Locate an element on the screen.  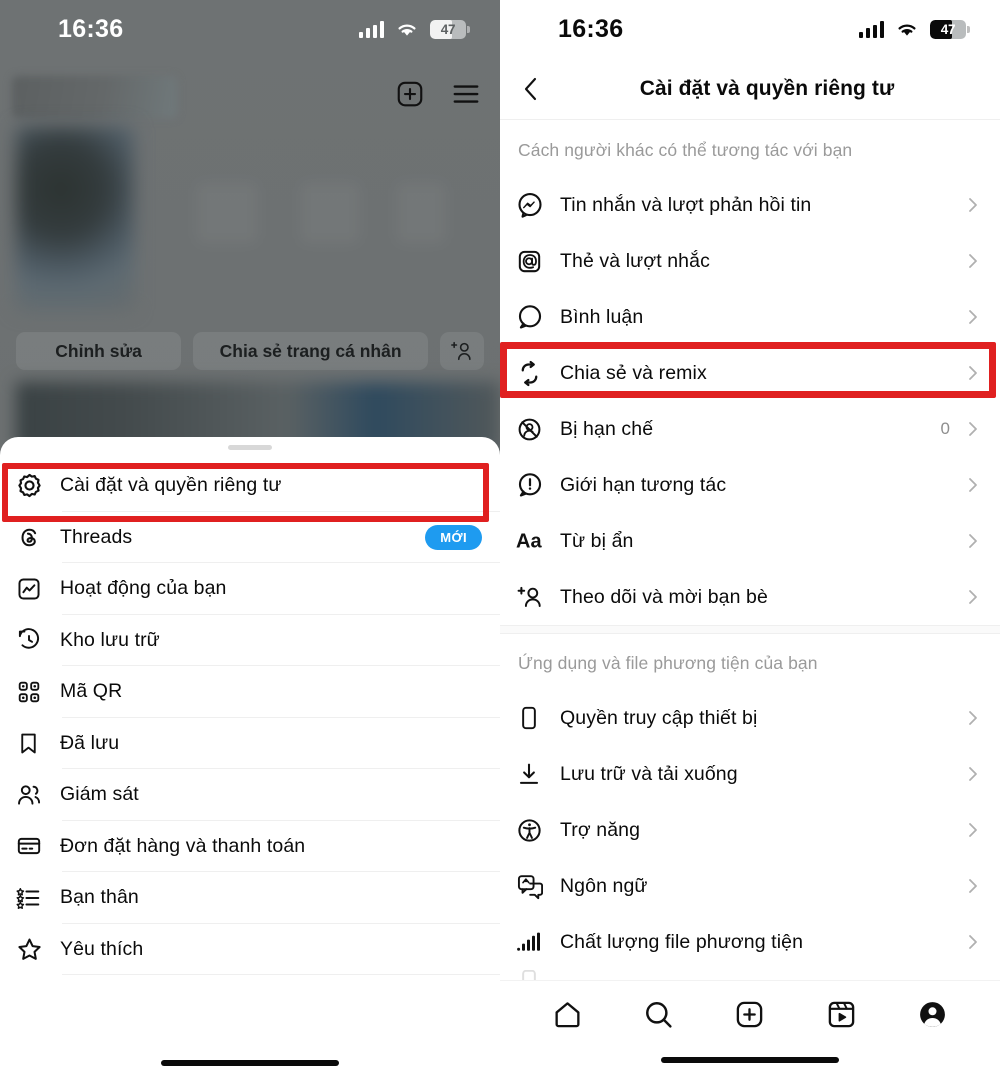
tab-reels is located at coordinates (841, 1014).